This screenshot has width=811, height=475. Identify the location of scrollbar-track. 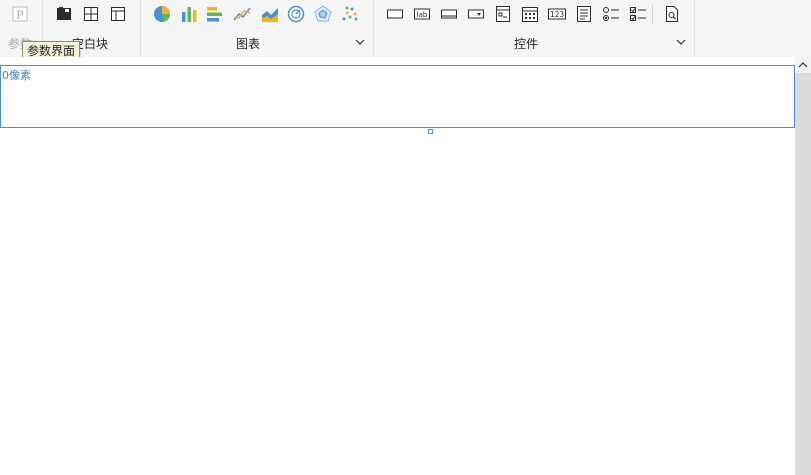
(803, 274).